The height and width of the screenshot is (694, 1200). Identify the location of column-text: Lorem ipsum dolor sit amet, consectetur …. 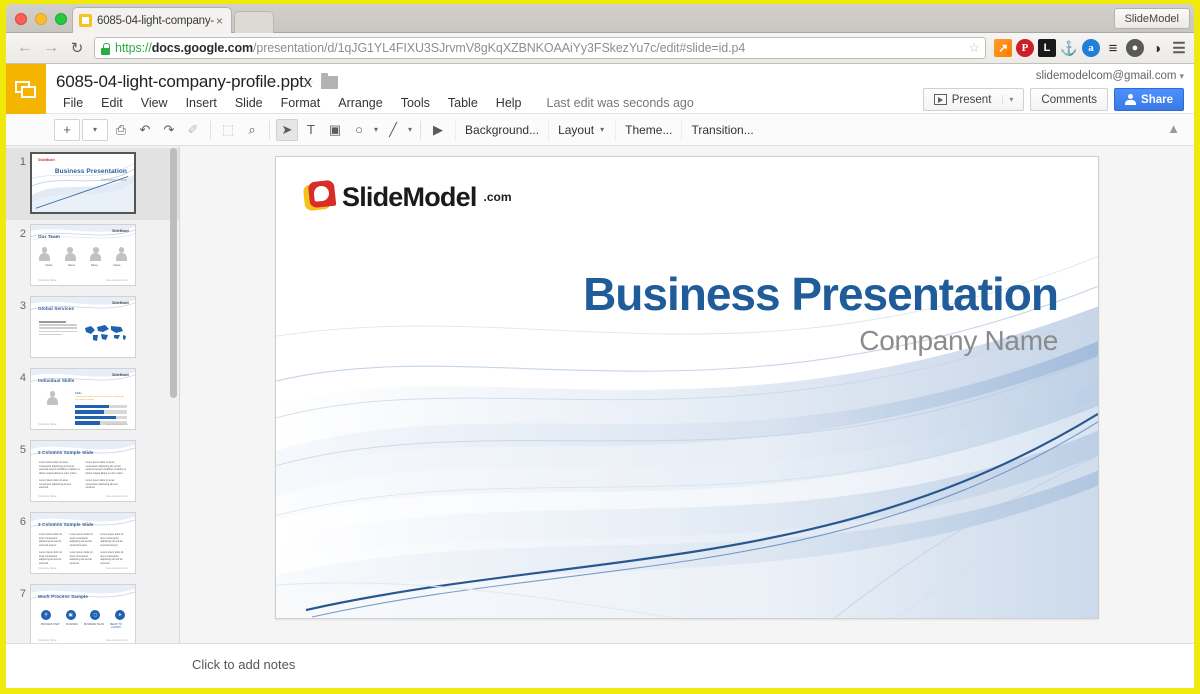
(59, 475).